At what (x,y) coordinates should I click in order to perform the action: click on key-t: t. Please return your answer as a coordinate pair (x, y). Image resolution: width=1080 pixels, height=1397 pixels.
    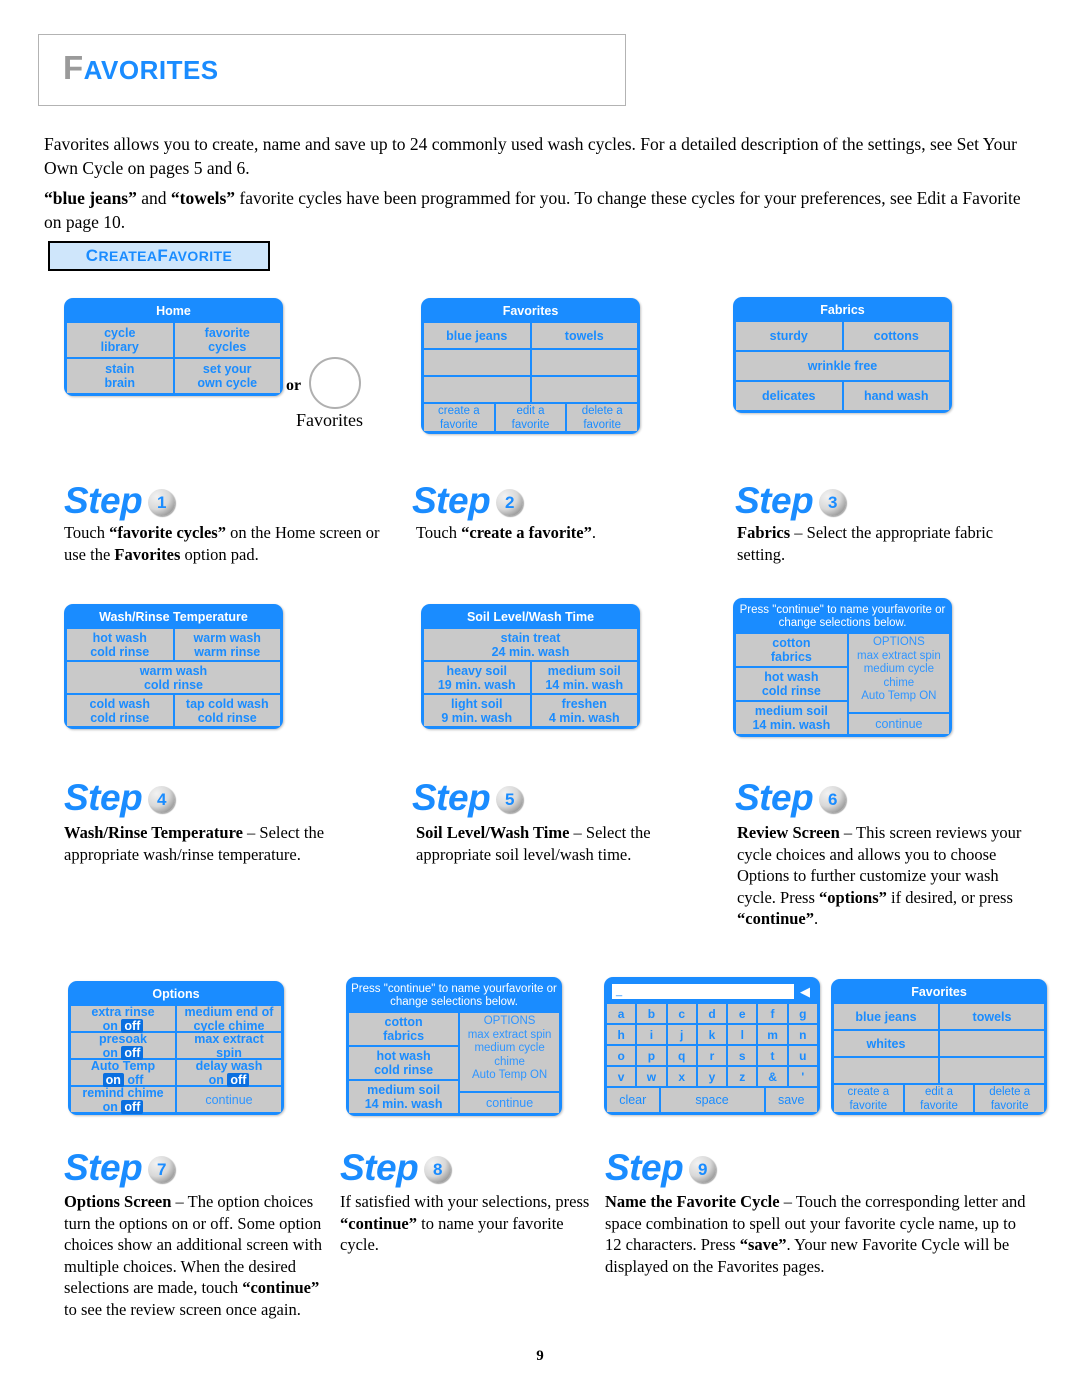
    Looking at the image, I should click on (772, 1055).